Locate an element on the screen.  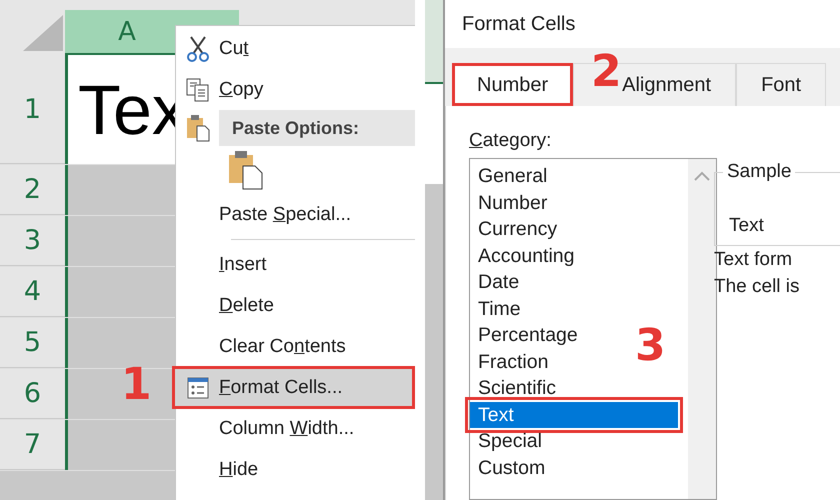
dialog-title: Format Cells is located at coordinates (642, 24).